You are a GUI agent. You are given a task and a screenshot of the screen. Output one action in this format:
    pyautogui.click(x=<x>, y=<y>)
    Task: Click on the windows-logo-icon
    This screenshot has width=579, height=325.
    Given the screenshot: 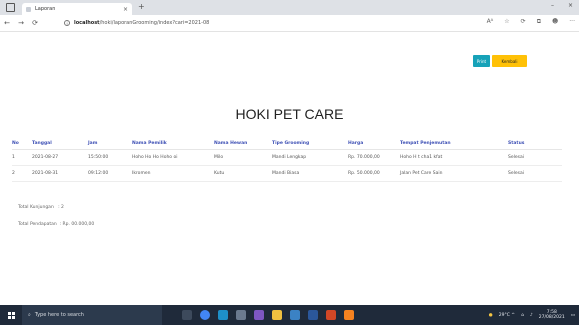 What is the action you would take?
    pyautogui.click(x=11, y=315)
    